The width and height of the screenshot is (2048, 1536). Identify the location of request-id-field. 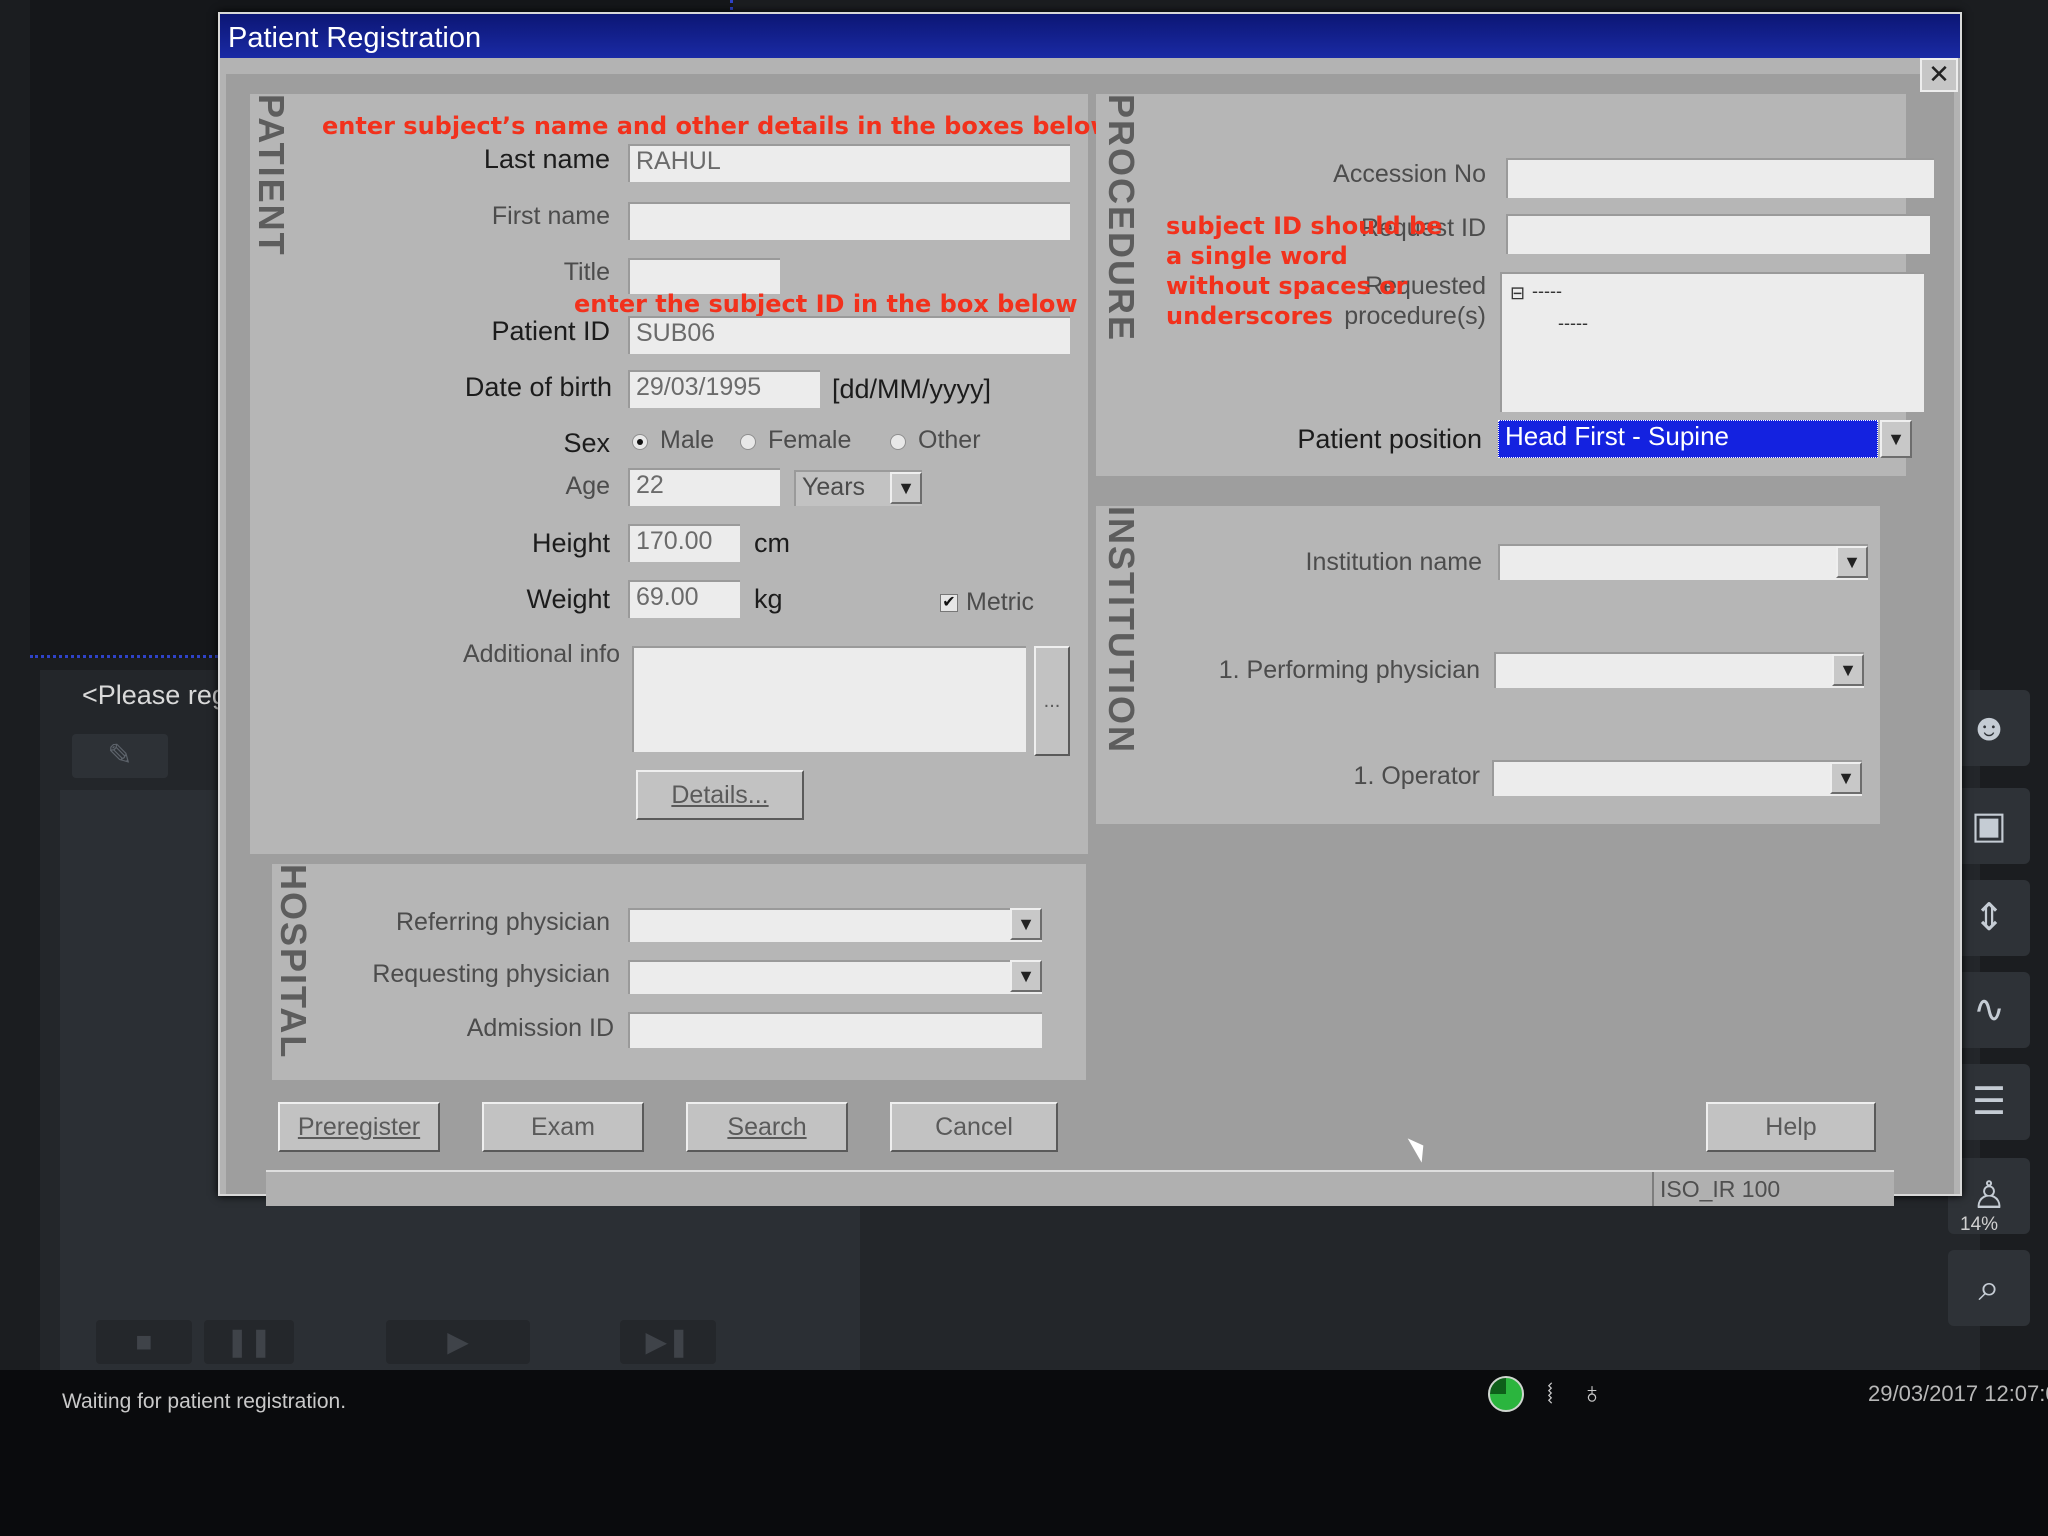
(1718, 234).